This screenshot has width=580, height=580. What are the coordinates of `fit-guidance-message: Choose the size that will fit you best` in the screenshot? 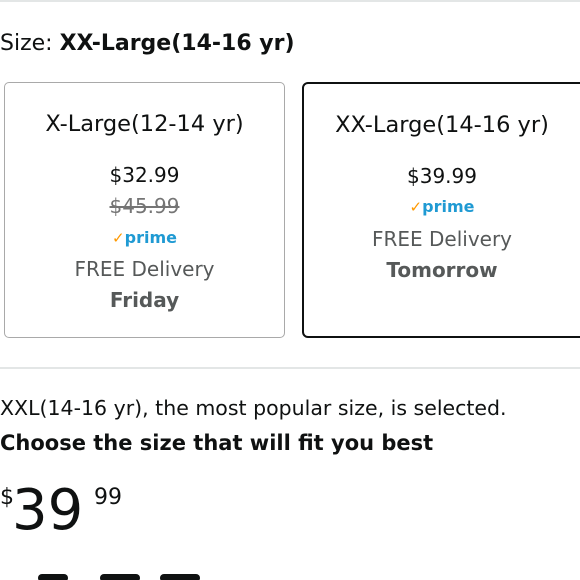 It's located at (217, 443).